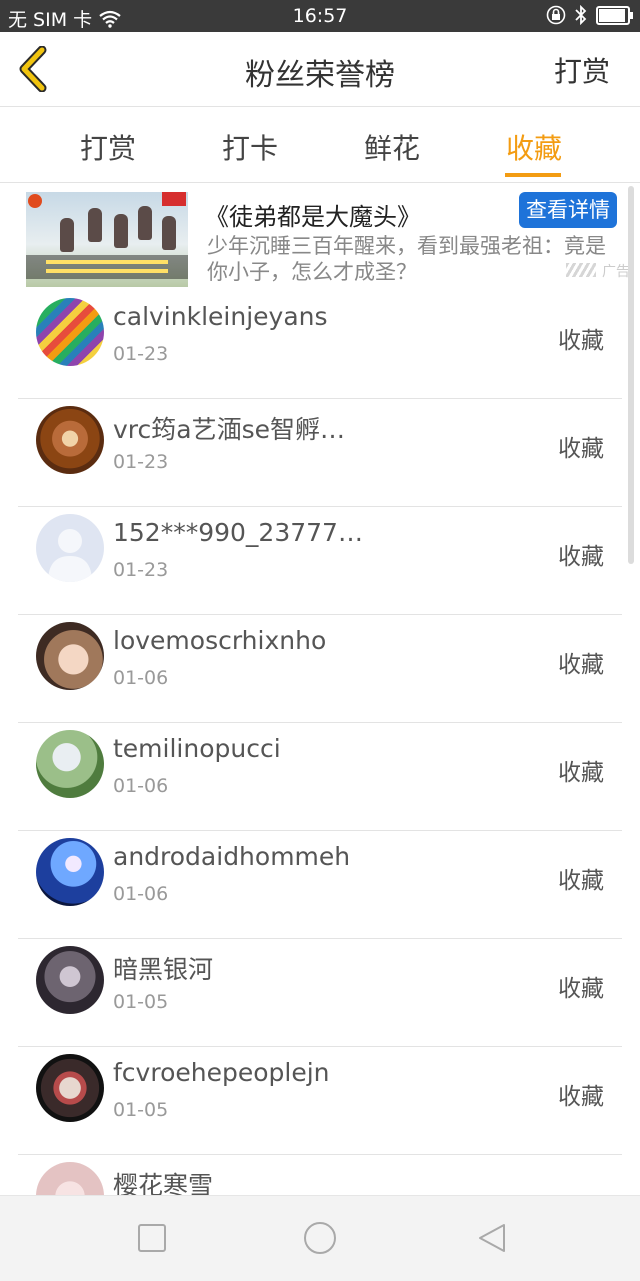 This screenshot has width=640, height=1281. Describe the element at coordinates (392, 147) in the screenshot. I see `tab-flowers: 鲜花` at that location.